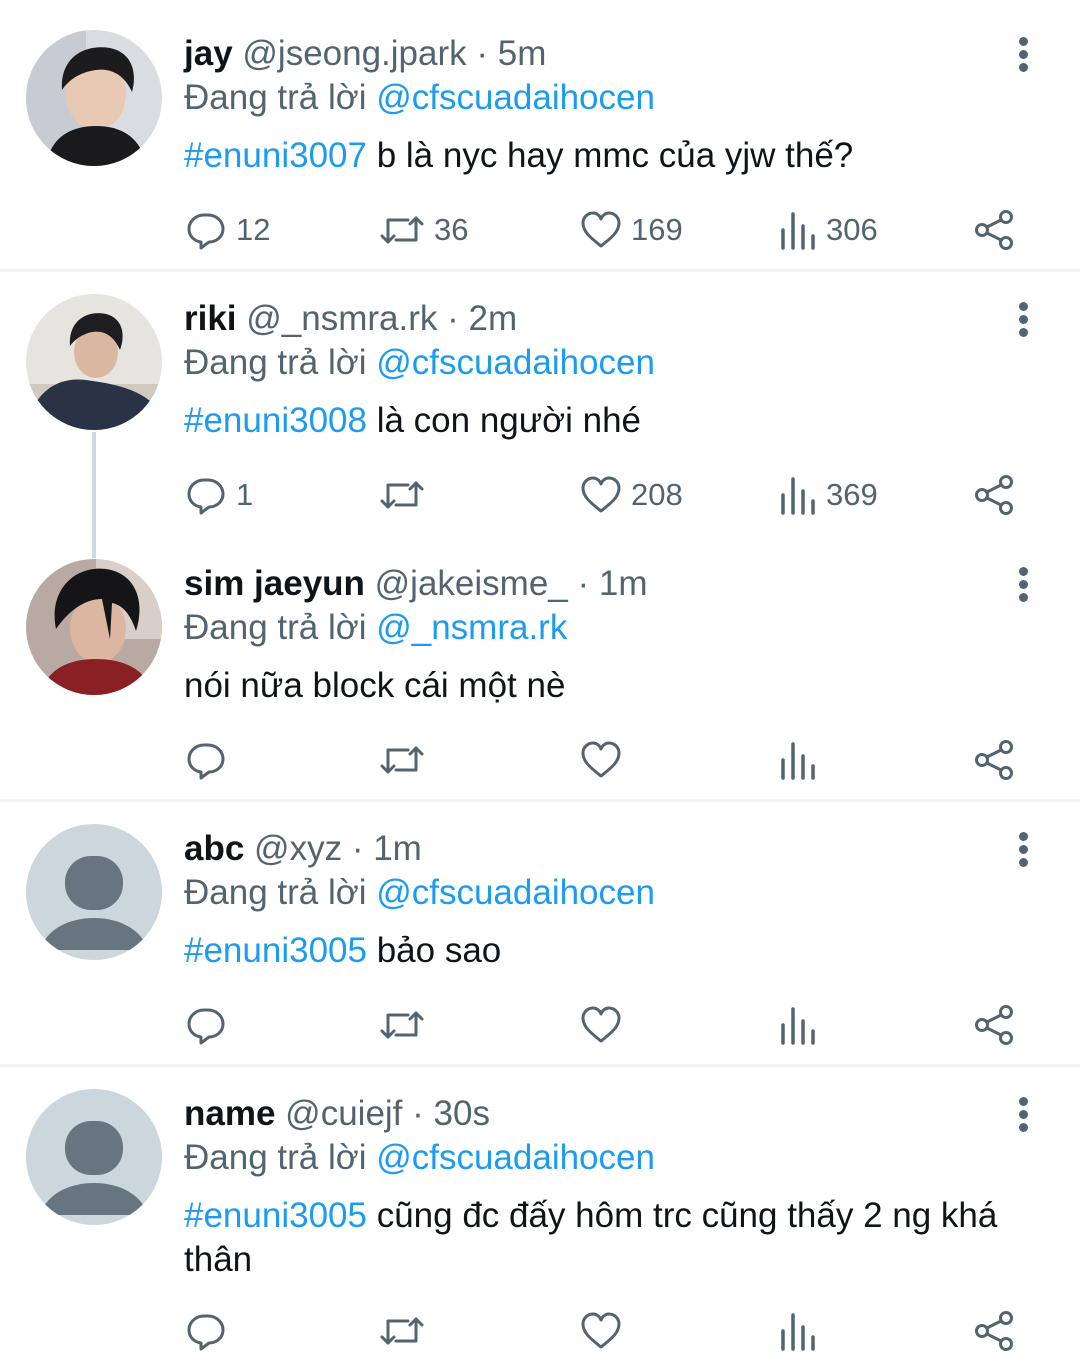 This screenshot has height=1371, width=1080. Describe the element at coordinates (462, 1113) in the screenshot. I see `timestamp: 30s` at that location.